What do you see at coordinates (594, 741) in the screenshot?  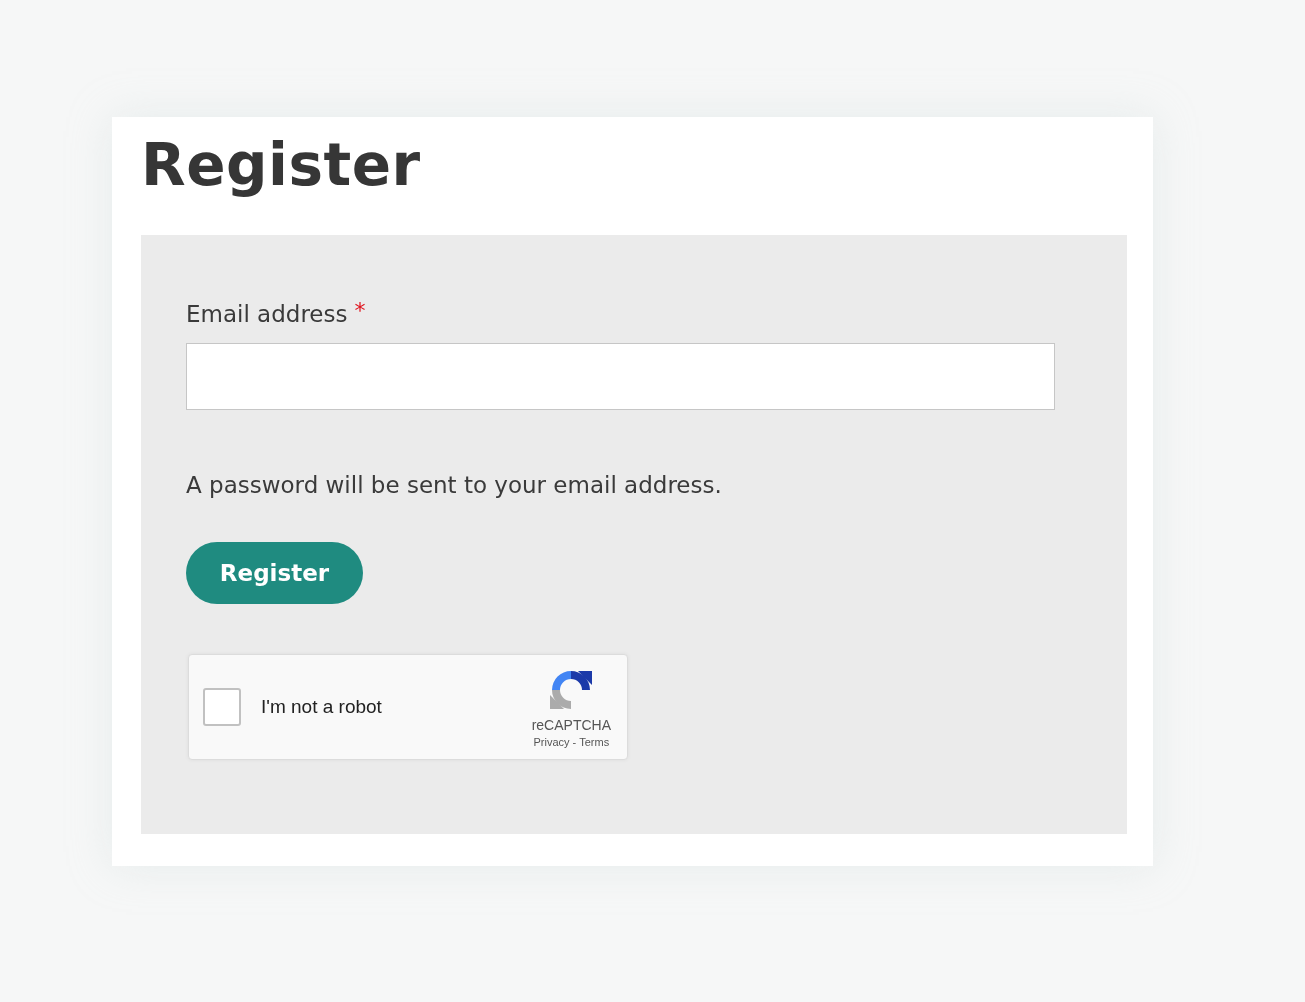 I see `terms-link: Terms` at bounding box center [594, 741].